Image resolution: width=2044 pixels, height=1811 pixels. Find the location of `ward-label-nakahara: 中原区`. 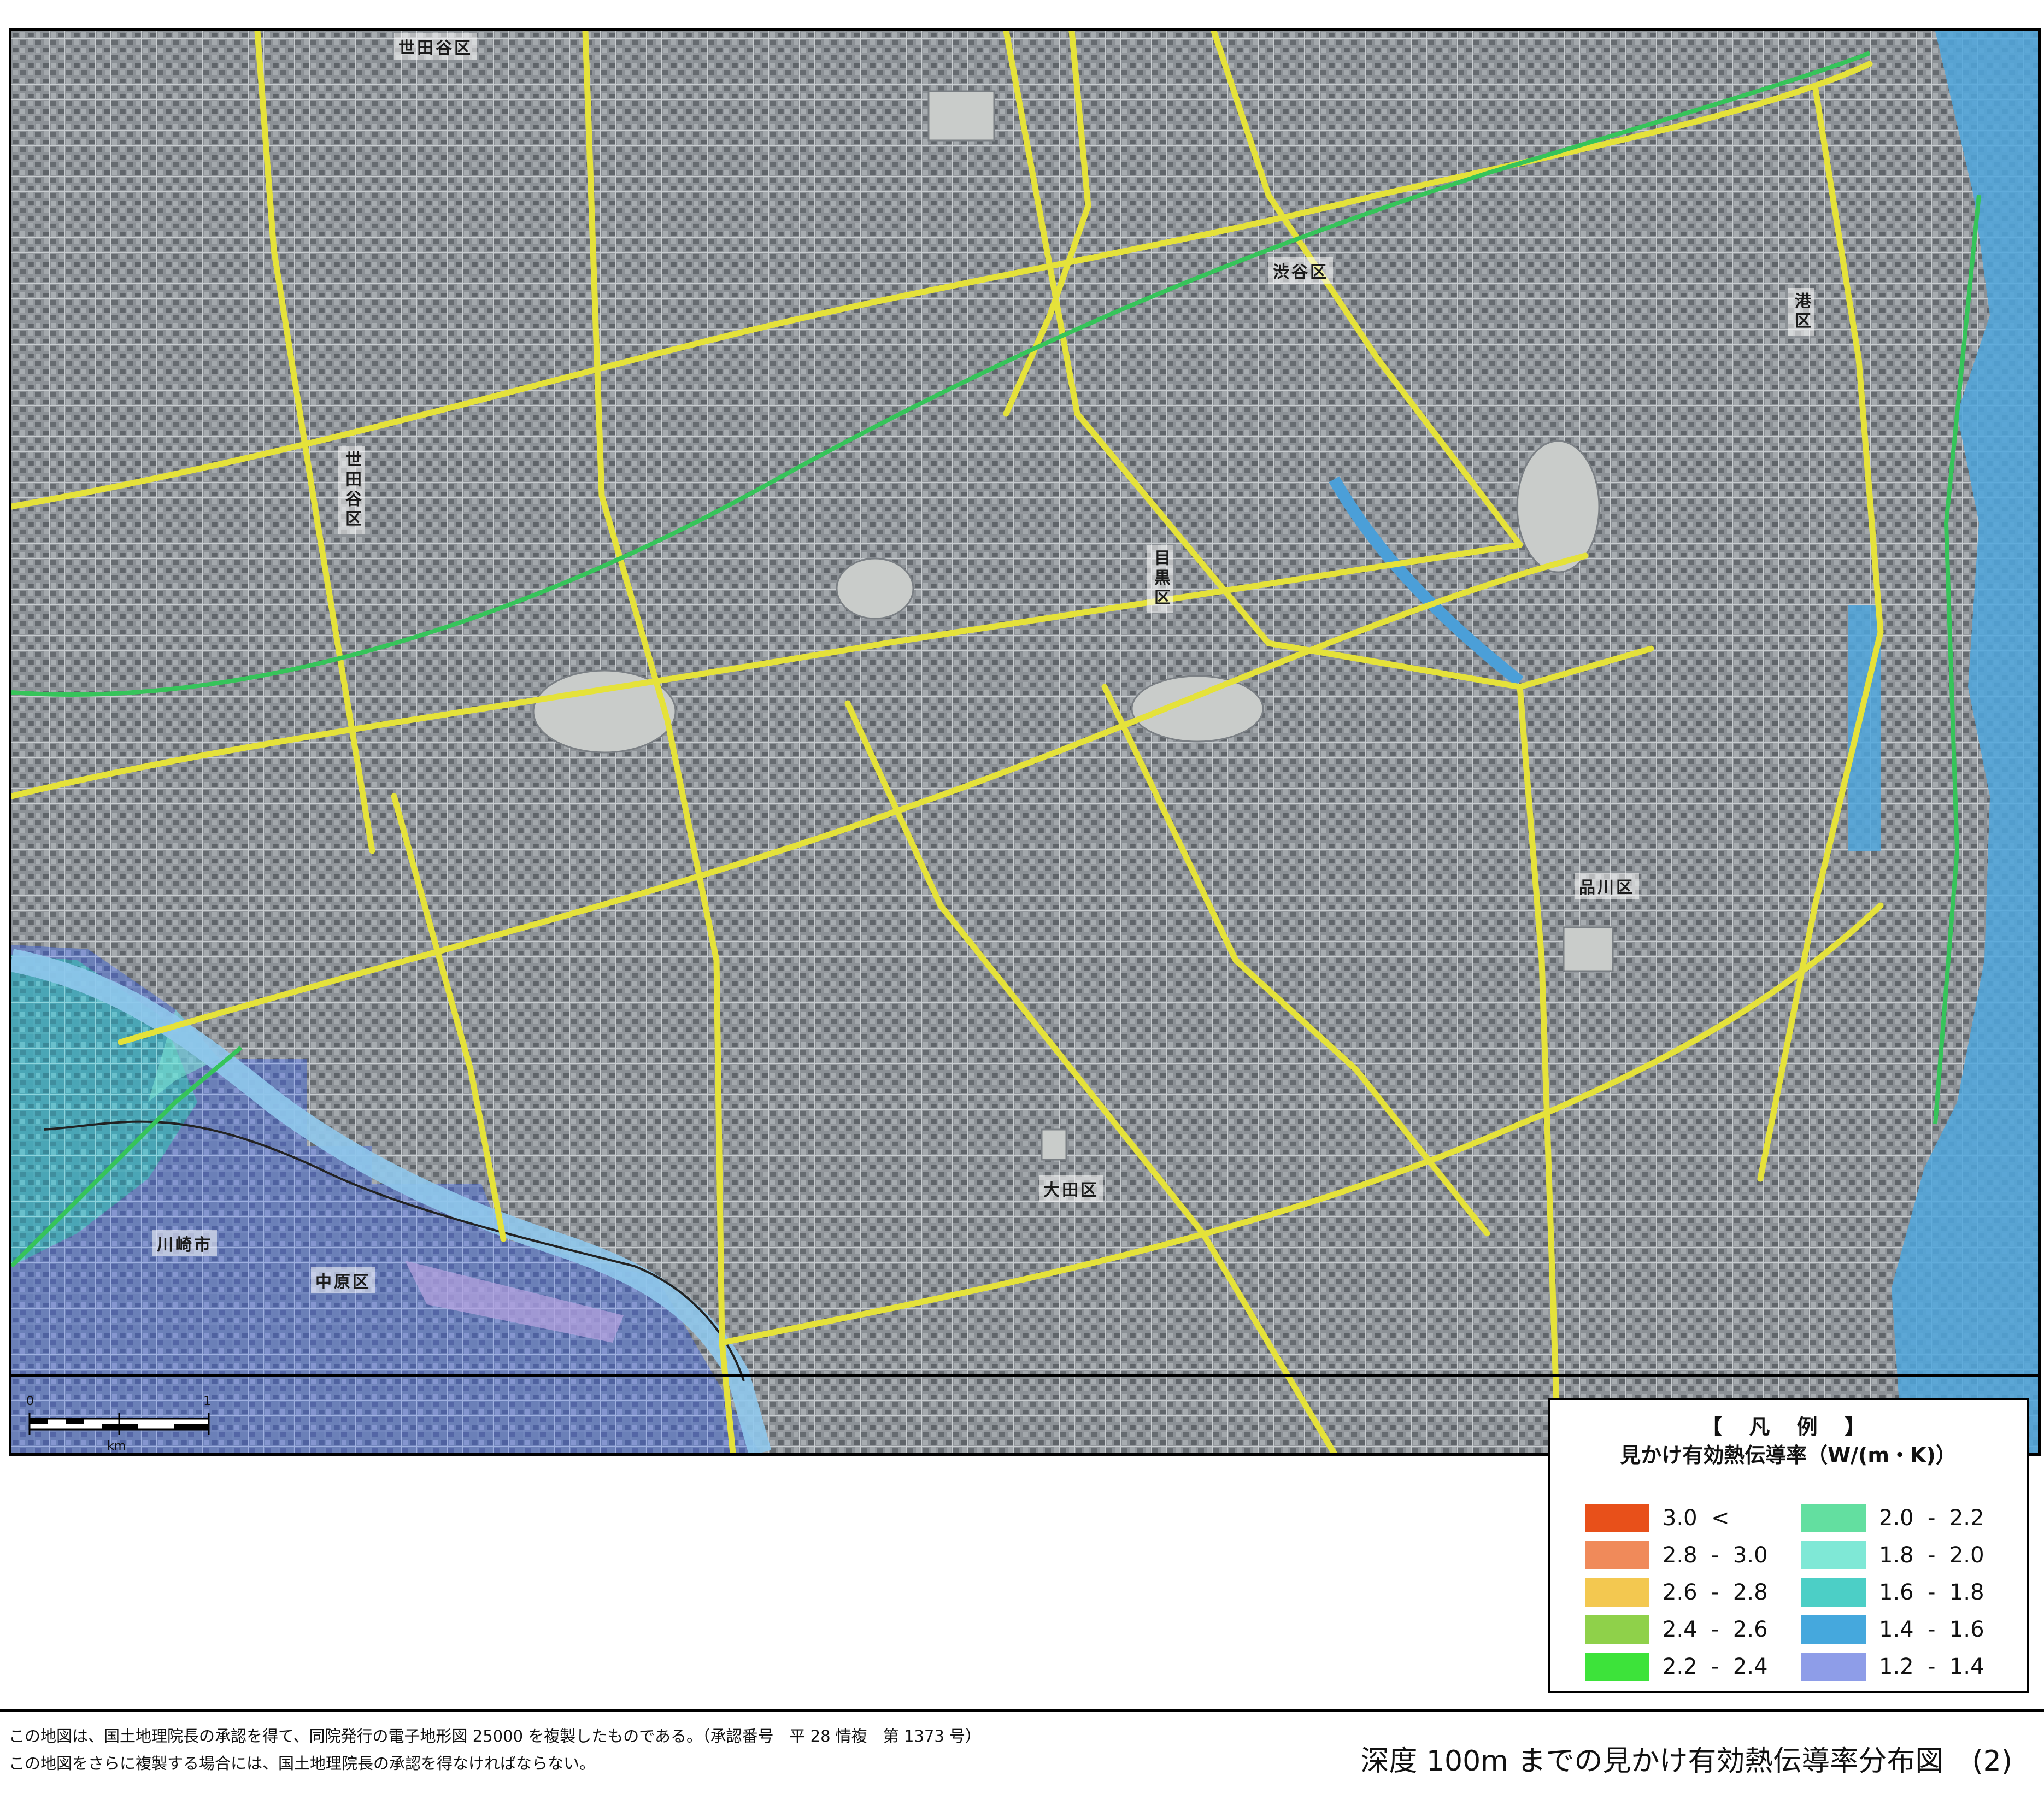

ward-label-nakahara: 中原区 is located at coordinates (343, 1280).